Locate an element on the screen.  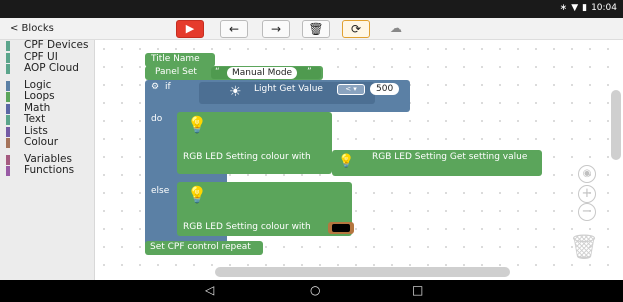
home-icon: ○ is located at coordinates (315, 290).